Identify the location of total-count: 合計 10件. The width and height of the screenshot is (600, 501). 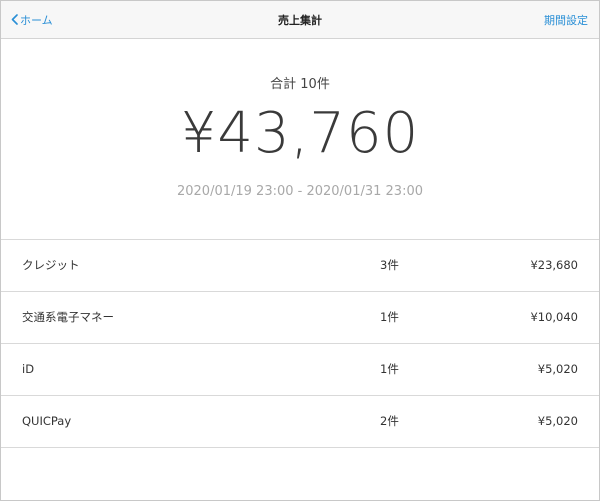
(300, 84).